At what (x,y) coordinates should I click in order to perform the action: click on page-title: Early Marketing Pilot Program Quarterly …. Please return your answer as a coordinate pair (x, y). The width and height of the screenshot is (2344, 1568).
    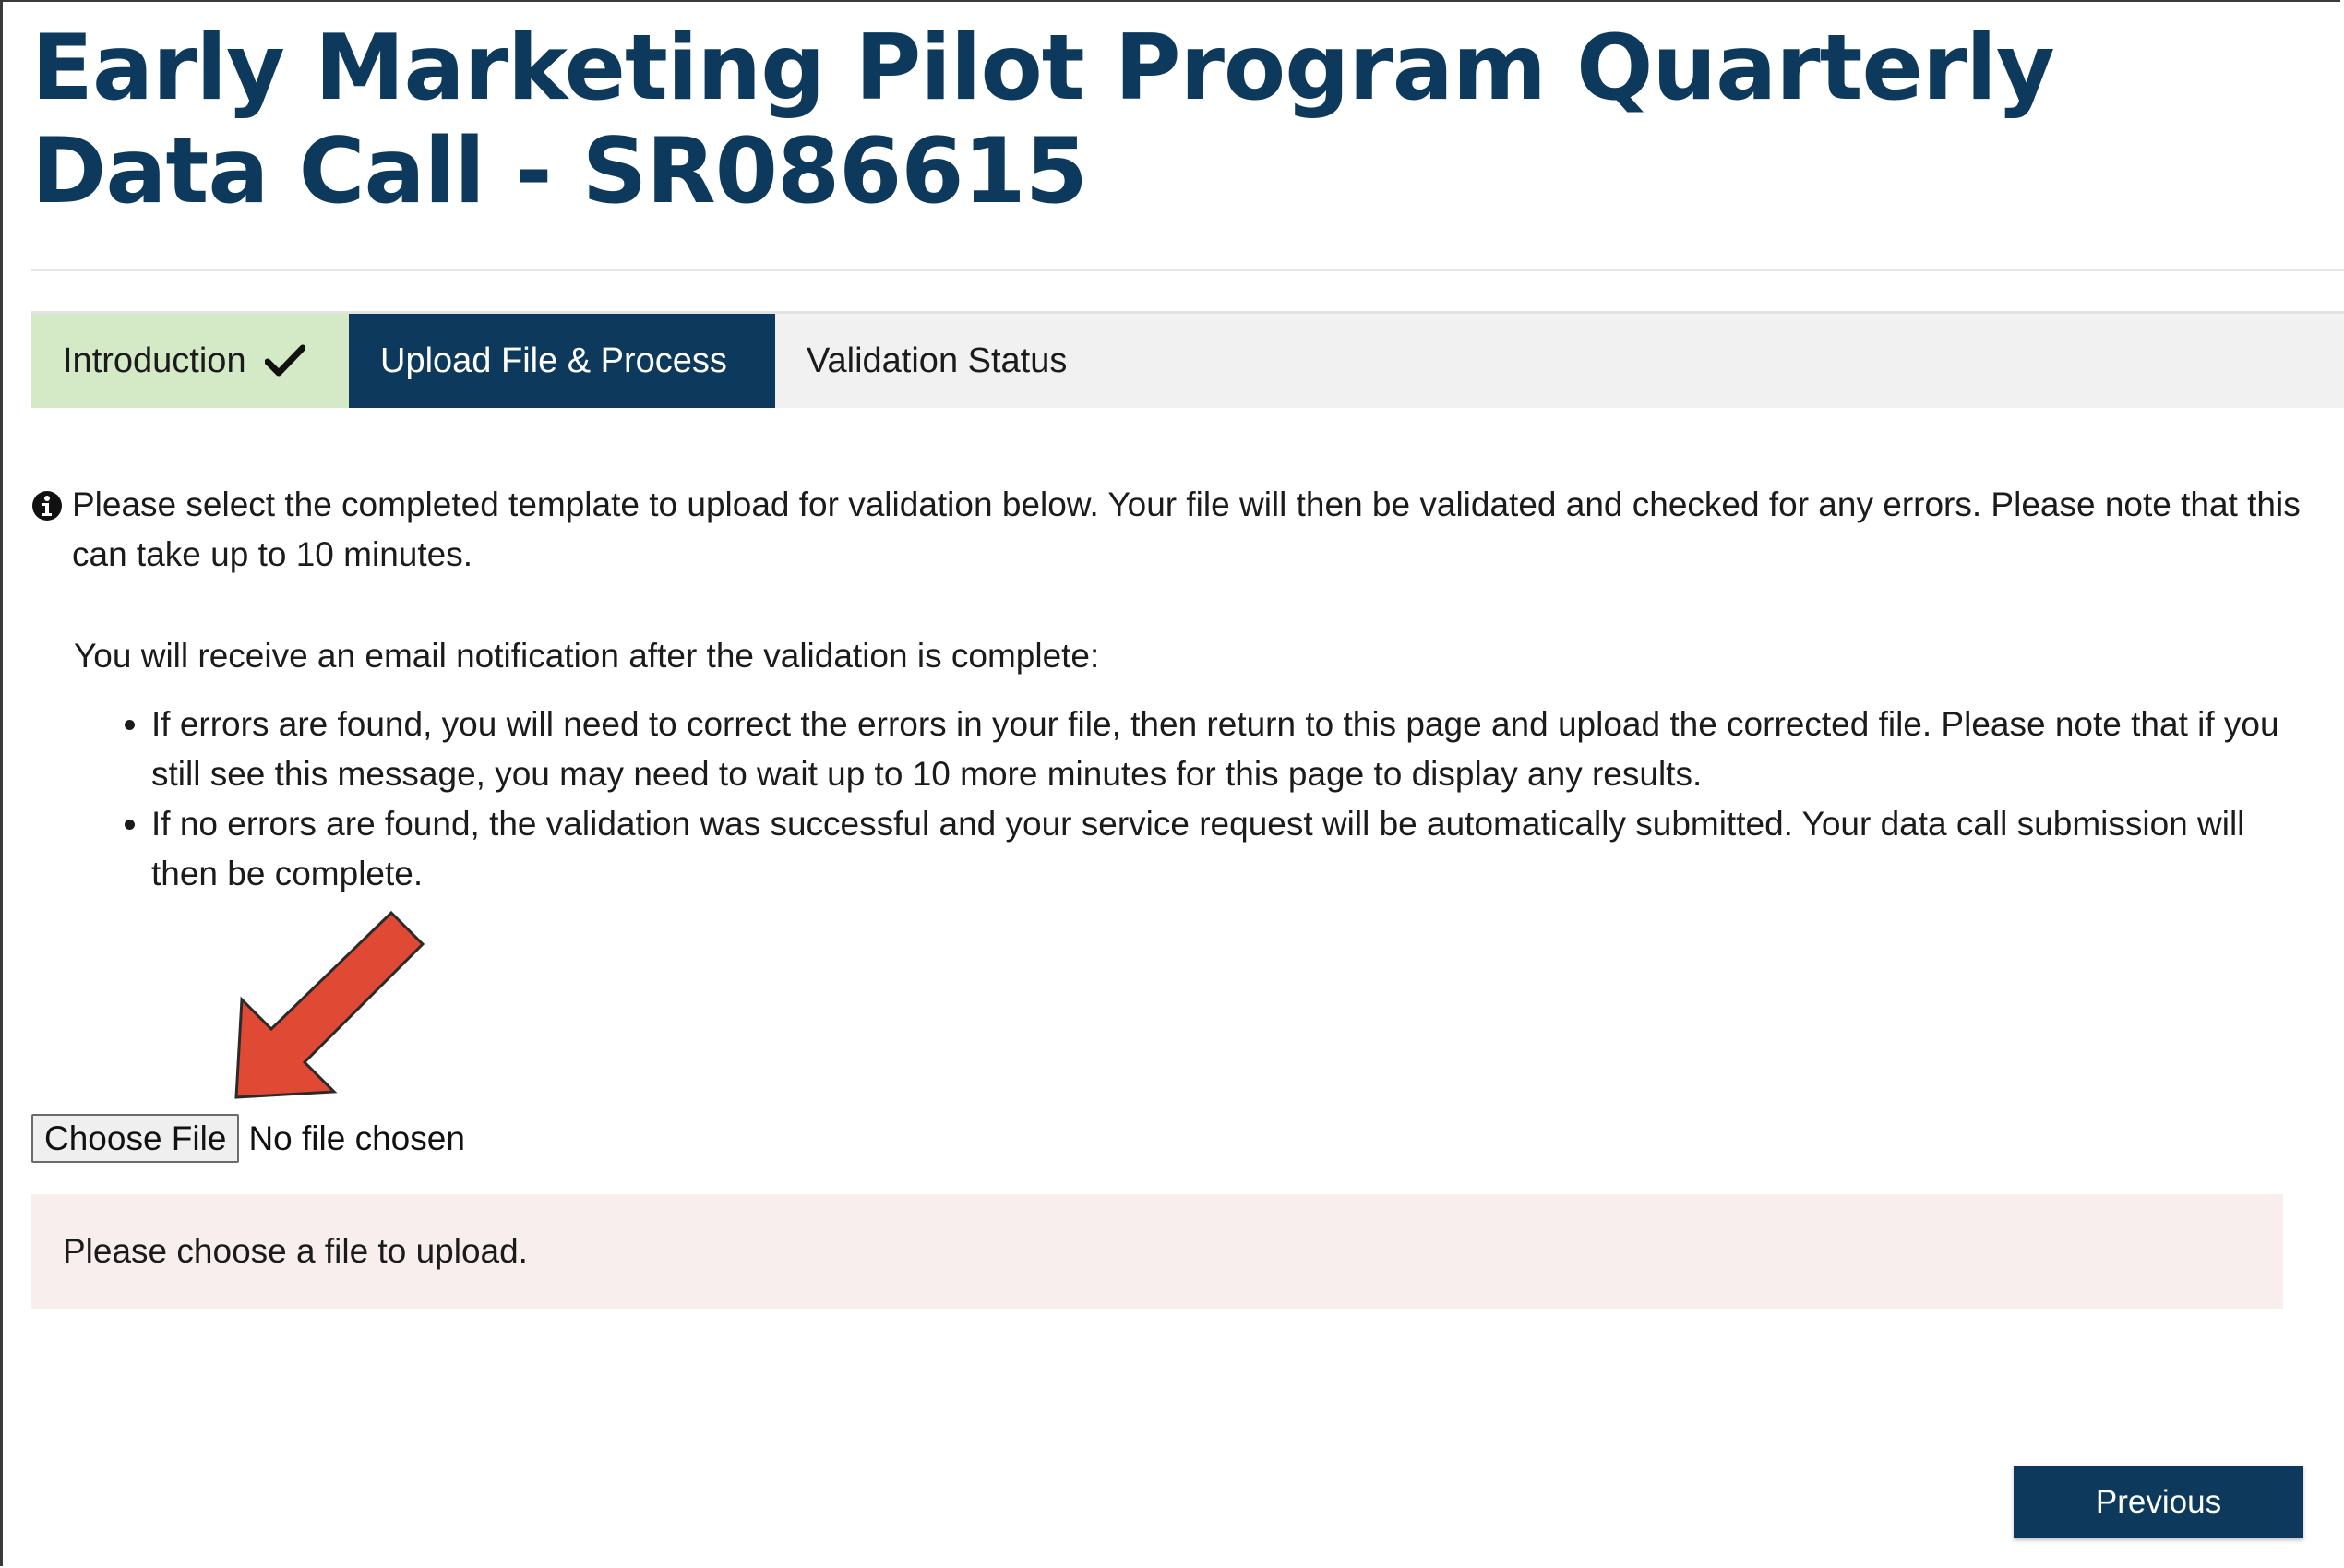
    Looking at the image, I should click on (1043, 120).